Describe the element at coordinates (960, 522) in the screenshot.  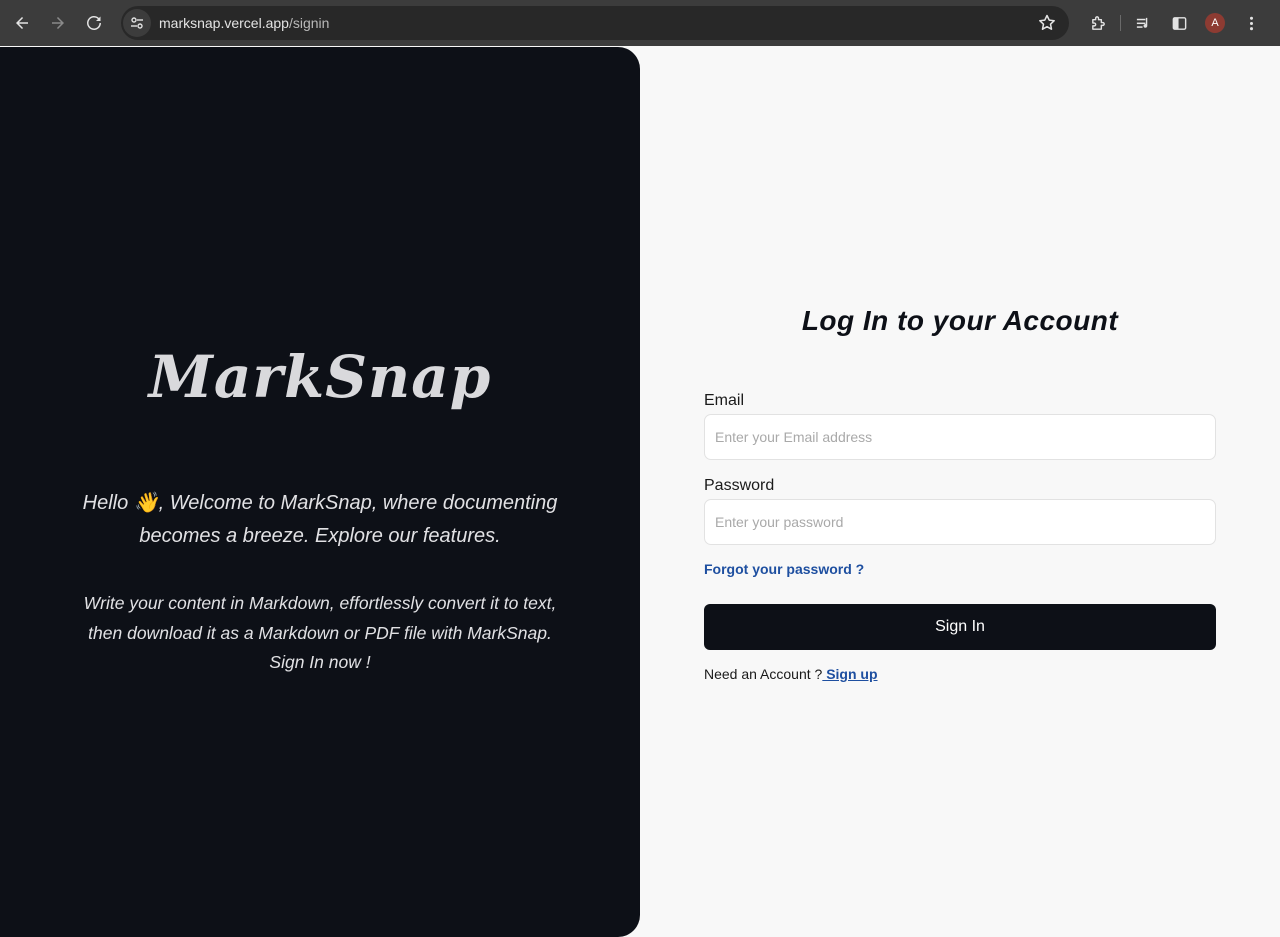
I see `password-field` at that location.